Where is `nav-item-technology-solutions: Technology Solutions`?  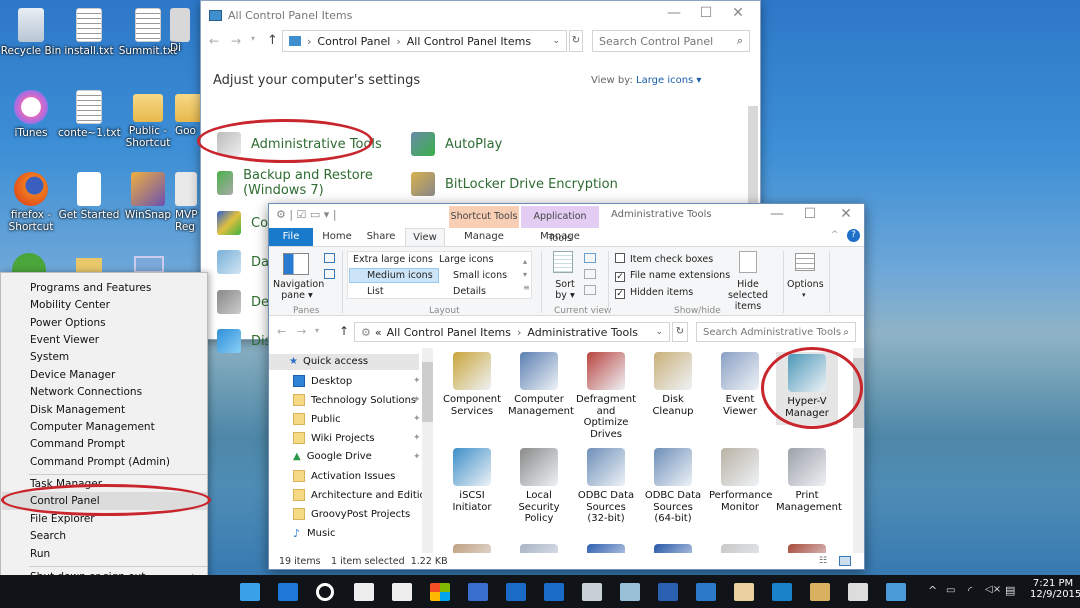 nav-item-technology-solutions: Technology Solutions is located at coordinates (354, 400).